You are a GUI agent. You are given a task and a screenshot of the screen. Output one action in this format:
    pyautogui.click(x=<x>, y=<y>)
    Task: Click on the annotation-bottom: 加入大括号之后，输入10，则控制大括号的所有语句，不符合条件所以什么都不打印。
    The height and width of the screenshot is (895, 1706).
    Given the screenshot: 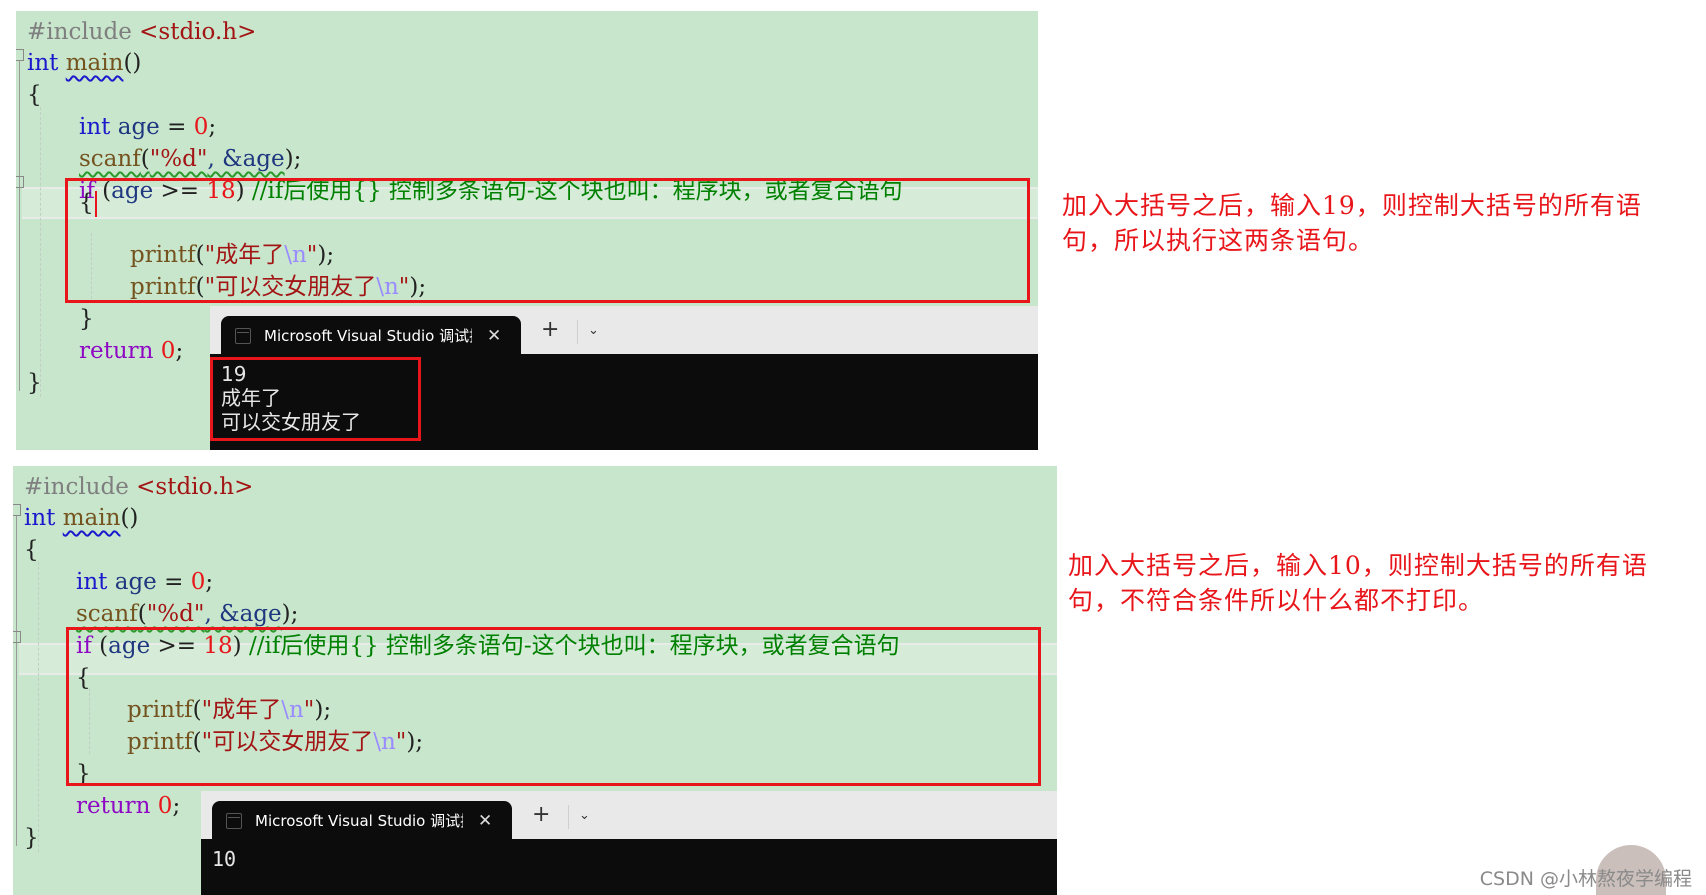 What is the action you would take?
    pyautogui.click(x=1358, y=583)
    